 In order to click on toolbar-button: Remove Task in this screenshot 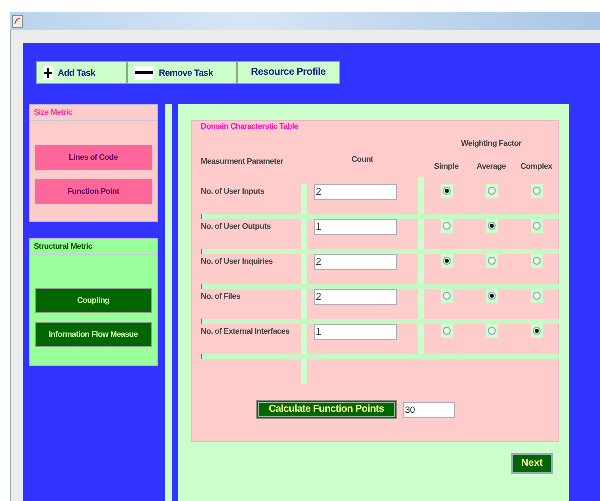, I will do `click(182, 72)`.